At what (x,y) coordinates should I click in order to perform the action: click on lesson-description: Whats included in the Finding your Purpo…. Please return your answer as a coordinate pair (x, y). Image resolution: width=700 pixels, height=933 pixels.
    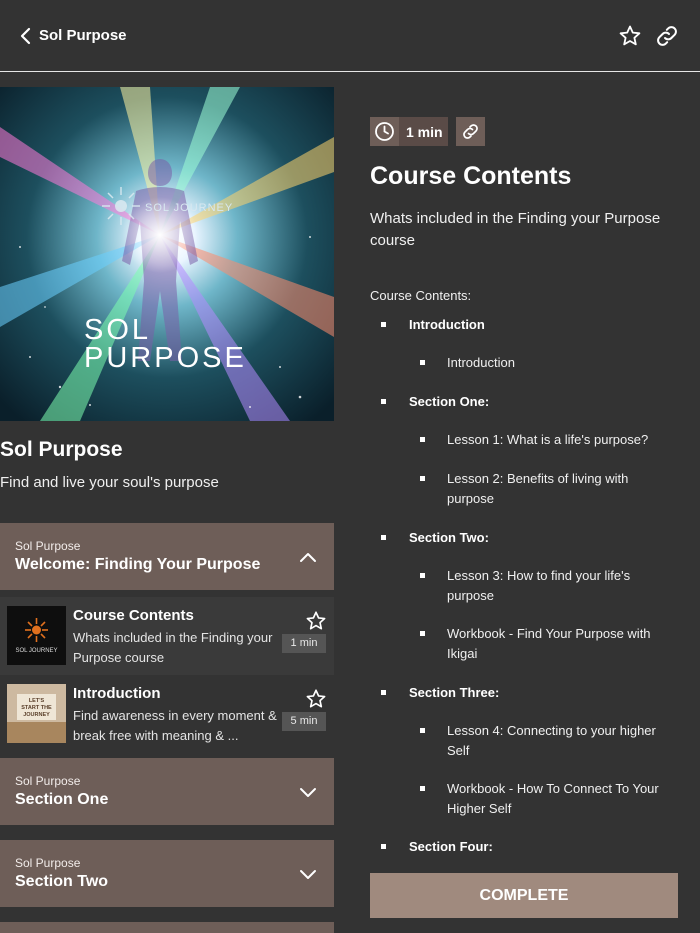
    Looking at the image, I should click on (173, 647).